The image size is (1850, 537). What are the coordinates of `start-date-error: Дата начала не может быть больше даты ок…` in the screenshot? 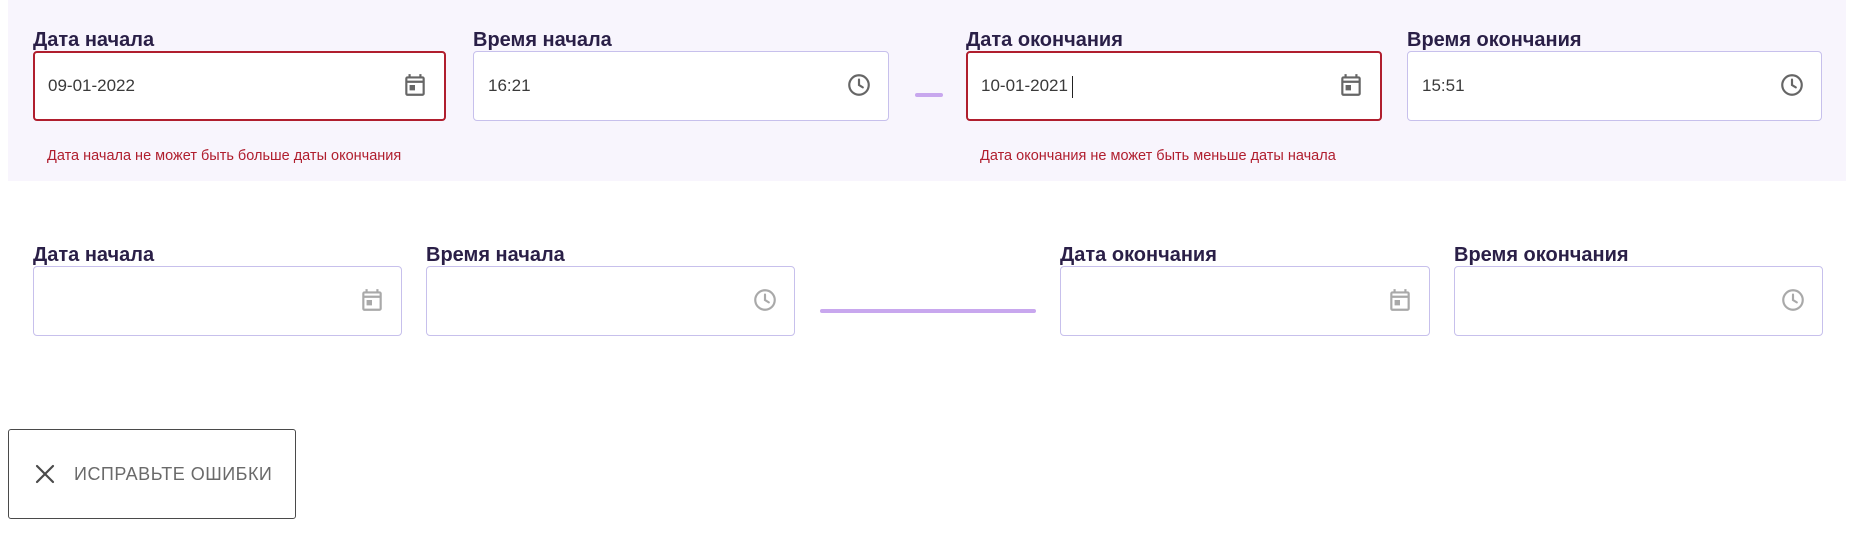 It's located at (224, 156).